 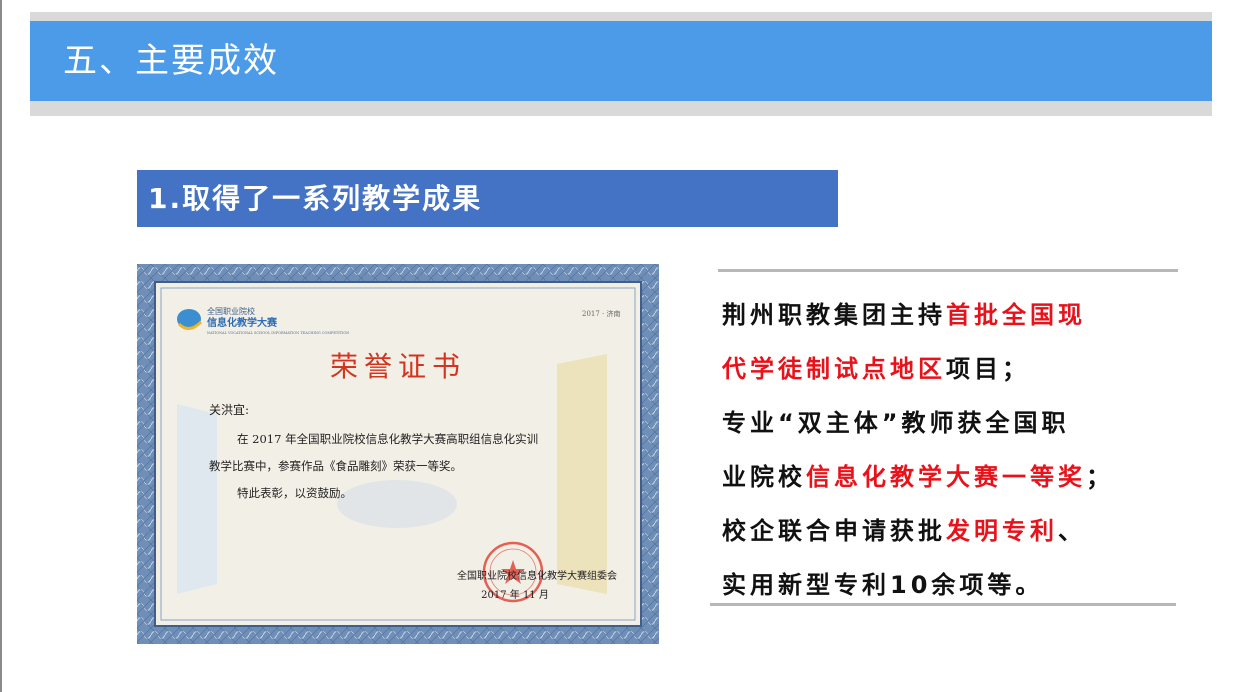 I want to click on achievement-line-1: 荆州职教集团主持首批全国现, so click(x=904, y=315).